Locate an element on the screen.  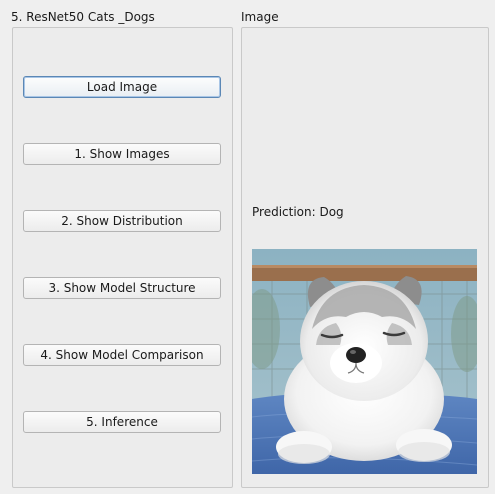
right-group-title: Image is located at coordinates (260, 17).